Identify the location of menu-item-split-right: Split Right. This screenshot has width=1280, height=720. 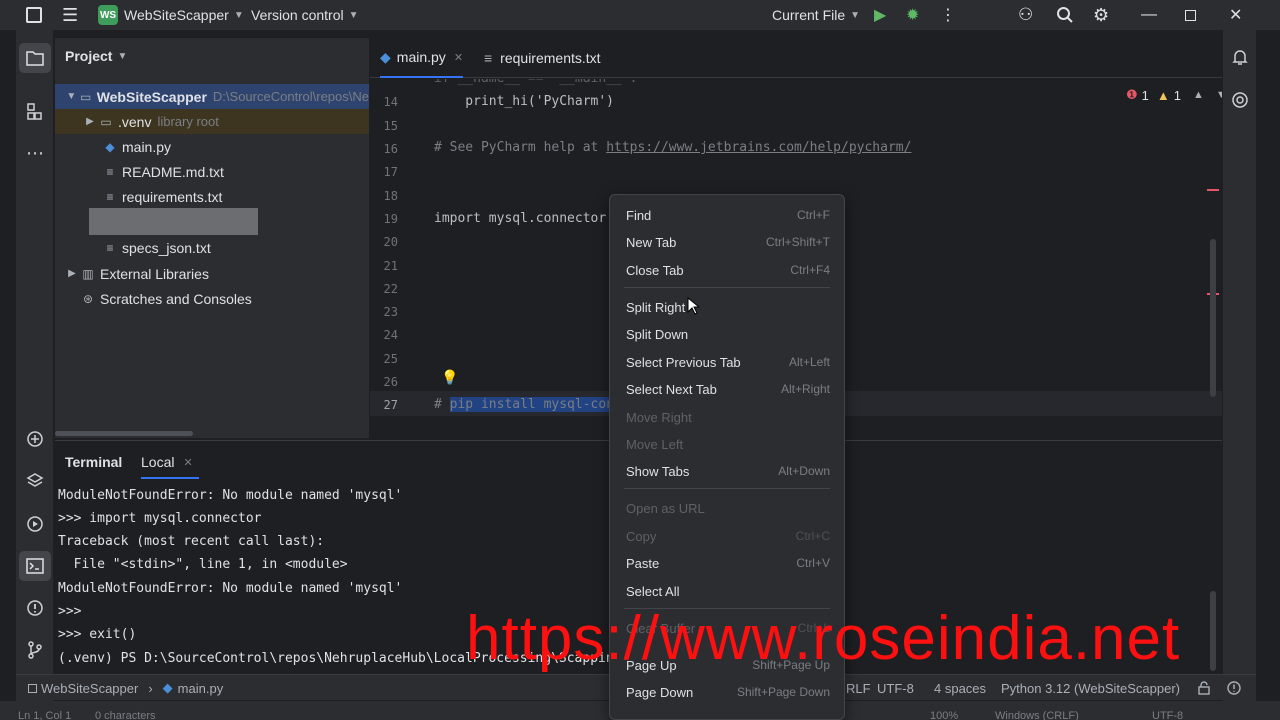
(727, 307).